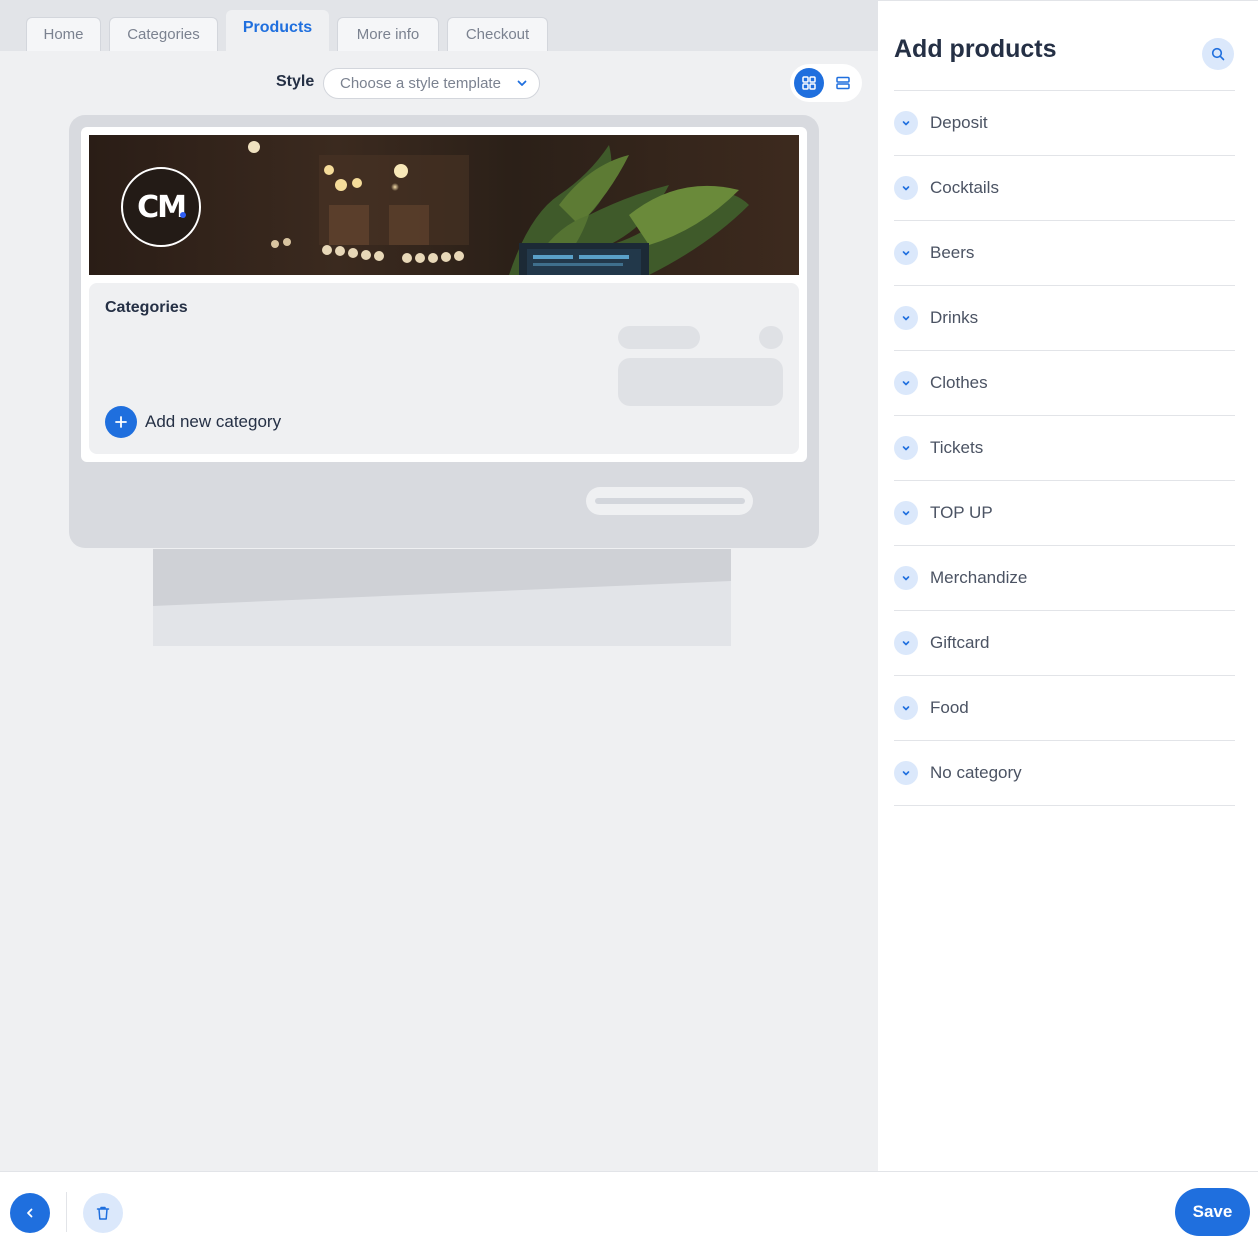  What do you see at coordinates (771, 337) in the screenshot?
I see `placeholder-dot` at bounding box center [771, 337].